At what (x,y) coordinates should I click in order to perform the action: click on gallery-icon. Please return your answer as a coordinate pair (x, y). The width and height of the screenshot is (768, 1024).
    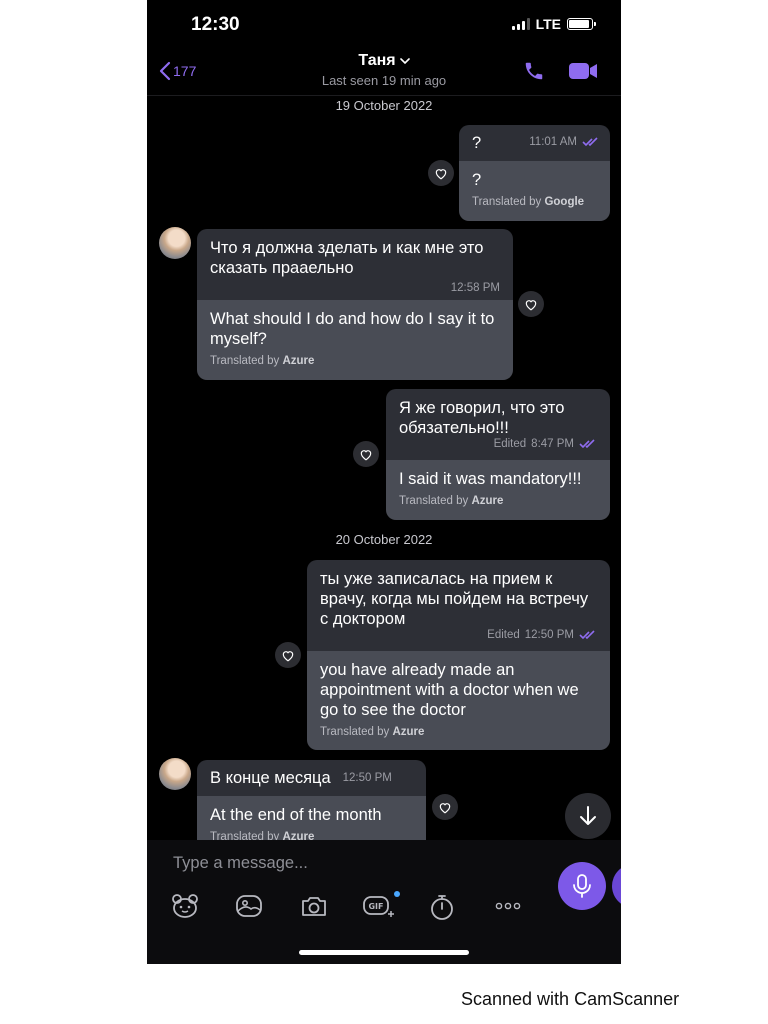
    Looking at the image, I should click on (249, 906).